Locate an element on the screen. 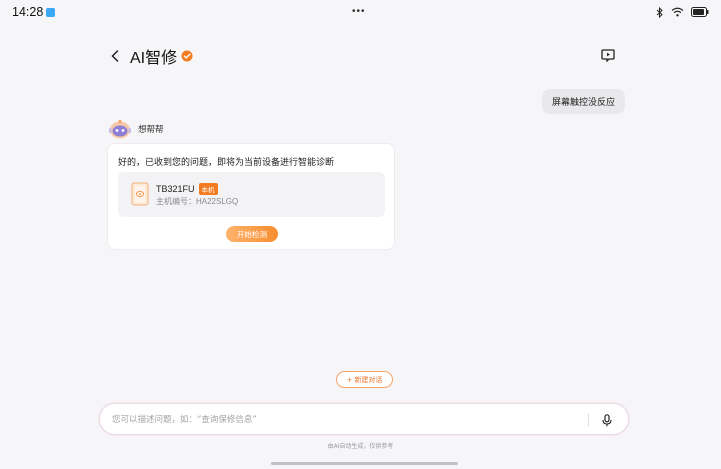  device-info-card: TB321FU 本机 主机编号：HA22SLGQ is located at coordinates (251, 194).